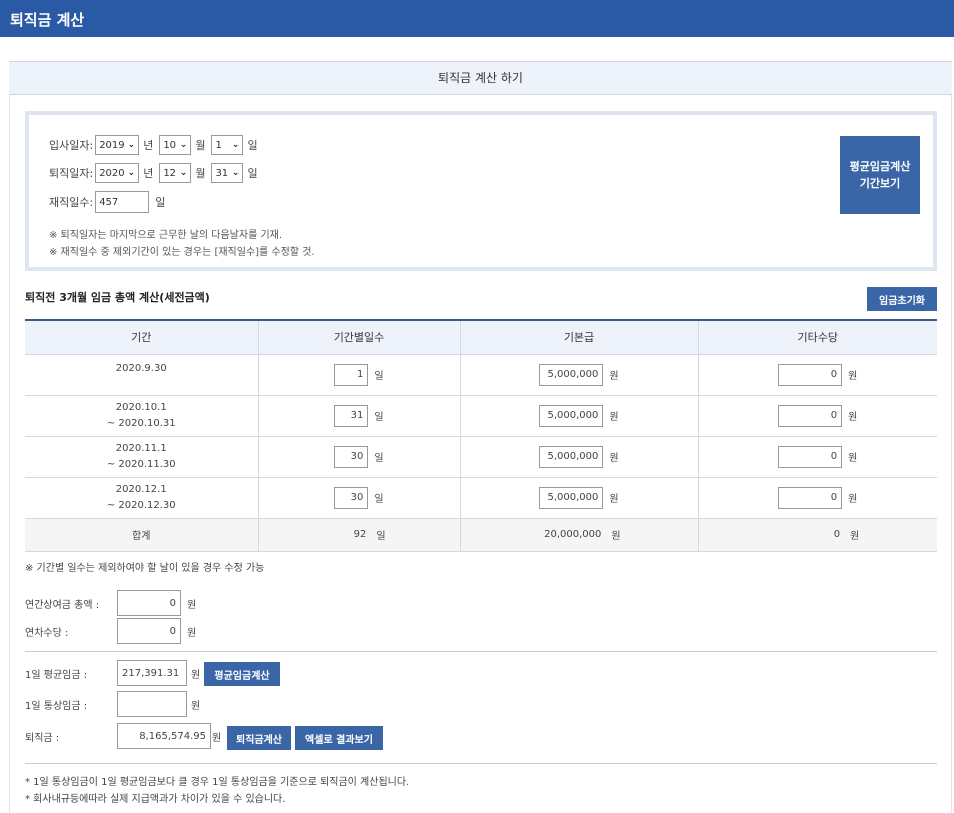 This screenshot has width=954, height=813. Describe the element at coordinates (47, 633) in the screenshot. I see `leave-pay-label: 연차수당 :` at that location.